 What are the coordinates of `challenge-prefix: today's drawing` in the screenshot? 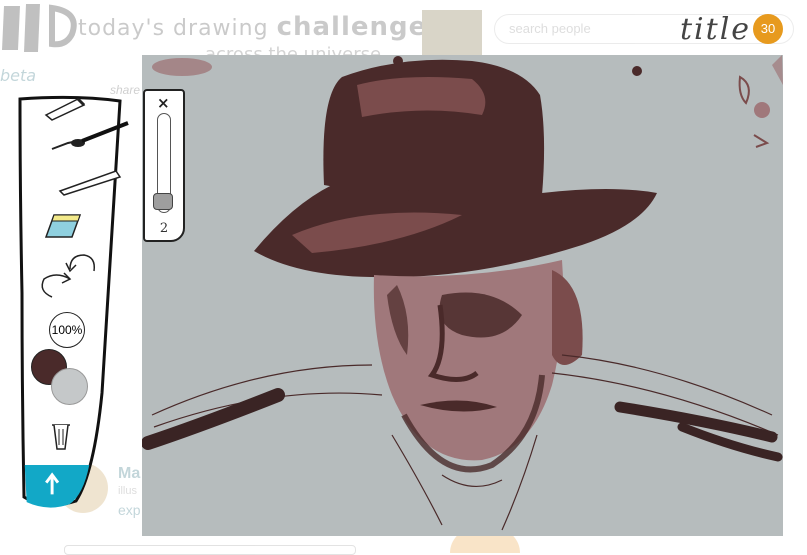 It's located at (173, 28).